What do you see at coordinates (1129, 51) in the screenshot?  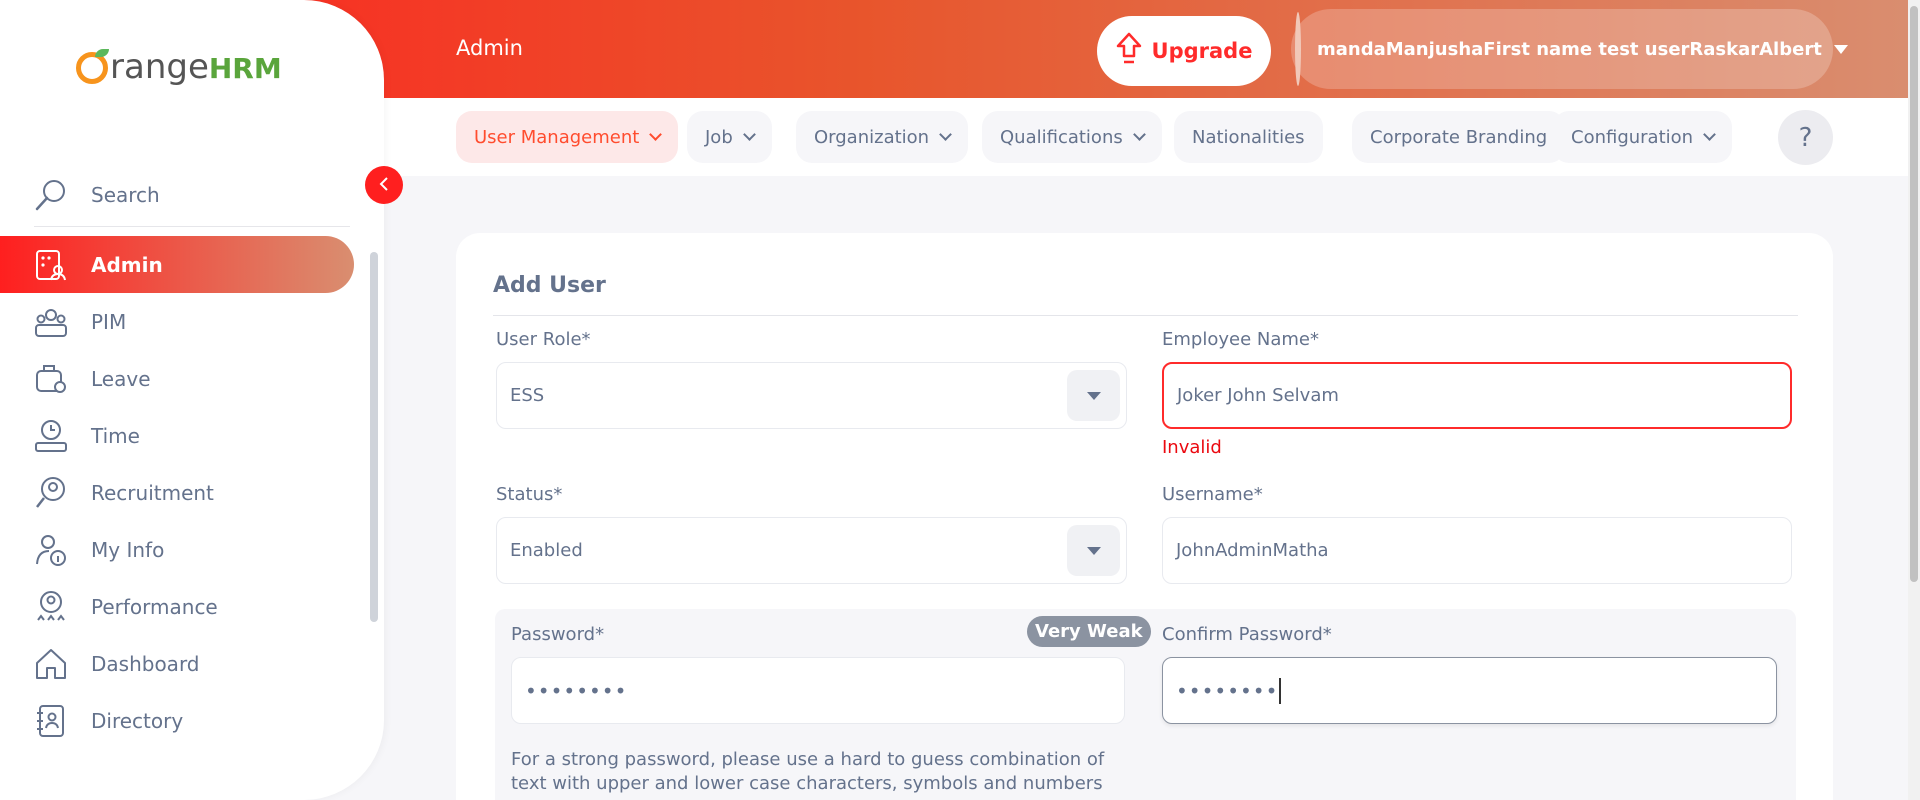 I see `upgrade-arrow-icon` at bounding box center [1129, 51].